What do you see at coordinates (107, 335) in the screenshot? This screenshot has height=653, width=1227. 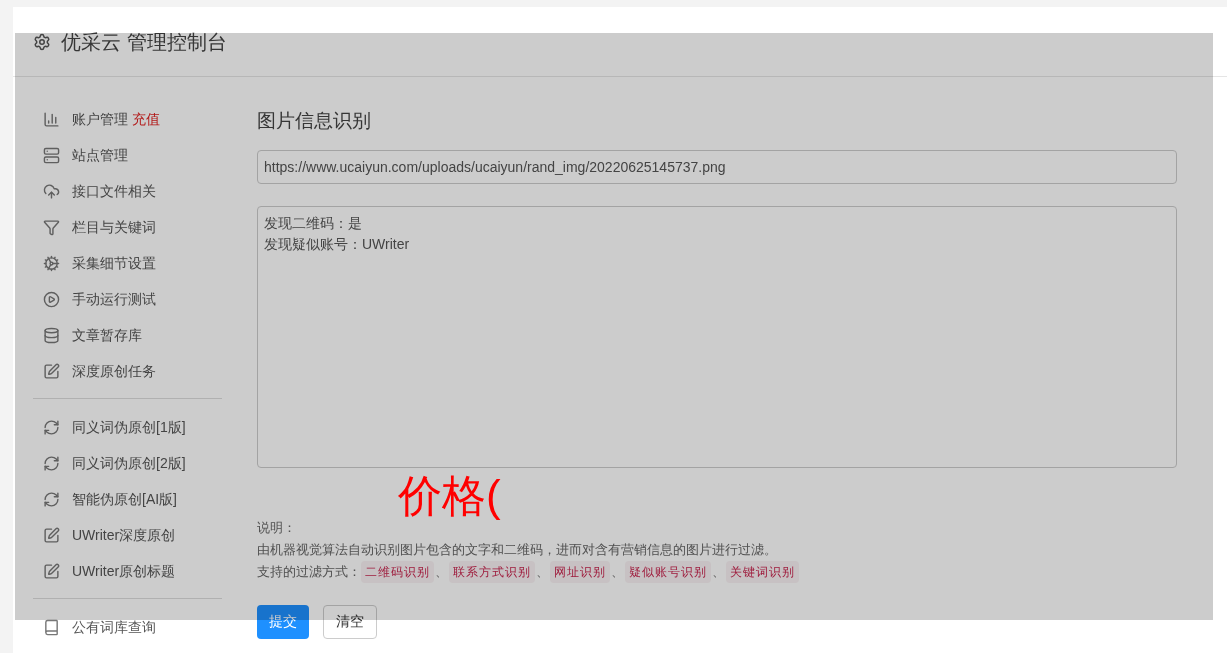 I see `sidebar-item: 文章暂存库` at bounding box center [107, 335].